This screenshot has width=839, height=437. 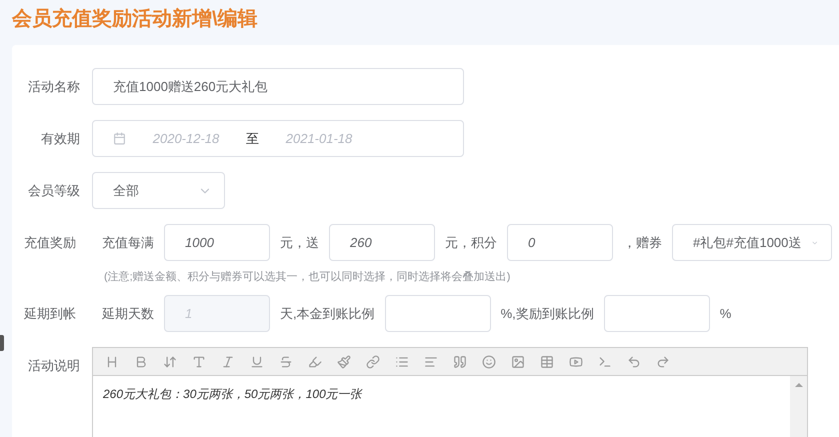 I want to click on field-label: 延期天数, so click(x=128, y=313).